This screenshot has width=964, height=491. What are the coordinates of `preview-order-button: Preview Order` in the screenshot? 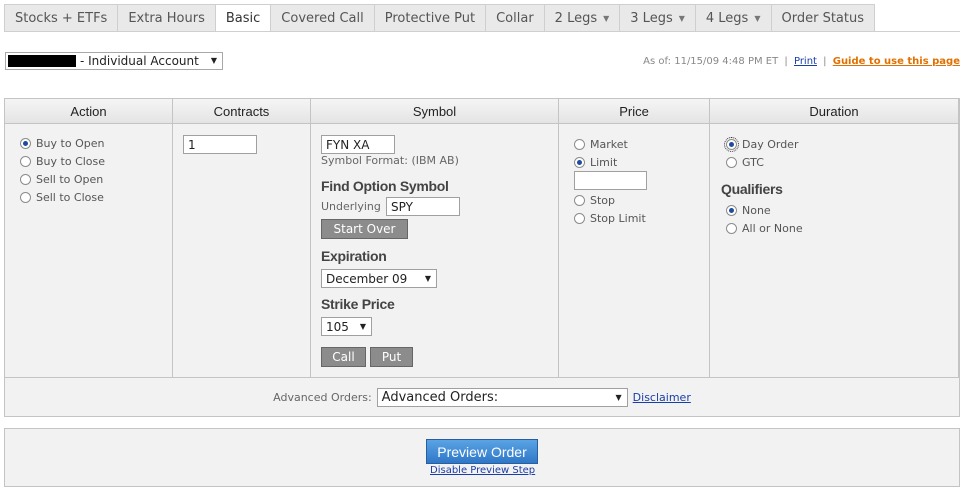 It's located at (482, 451).